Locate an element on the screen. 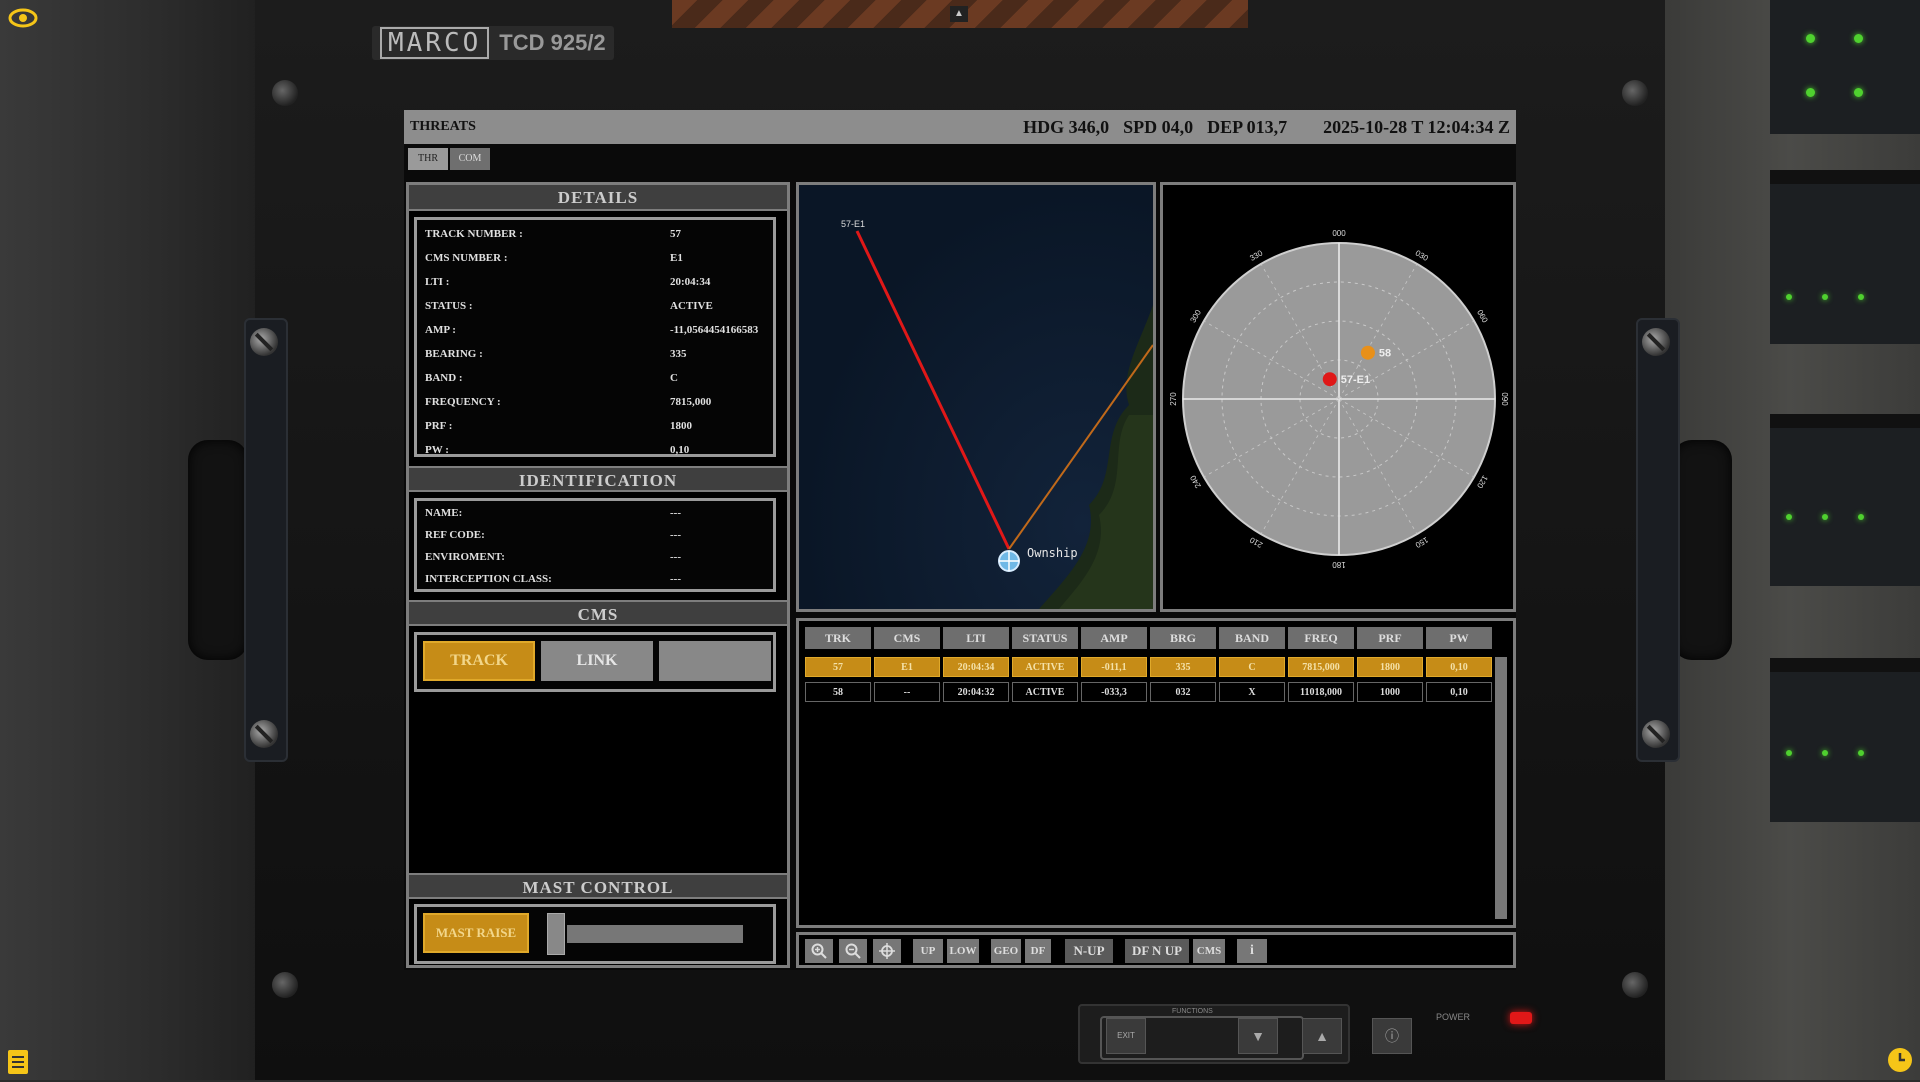 The height and width of the screenshot is (1082, 1920). detail-label: PRF : is located at coordinates (439, 426).